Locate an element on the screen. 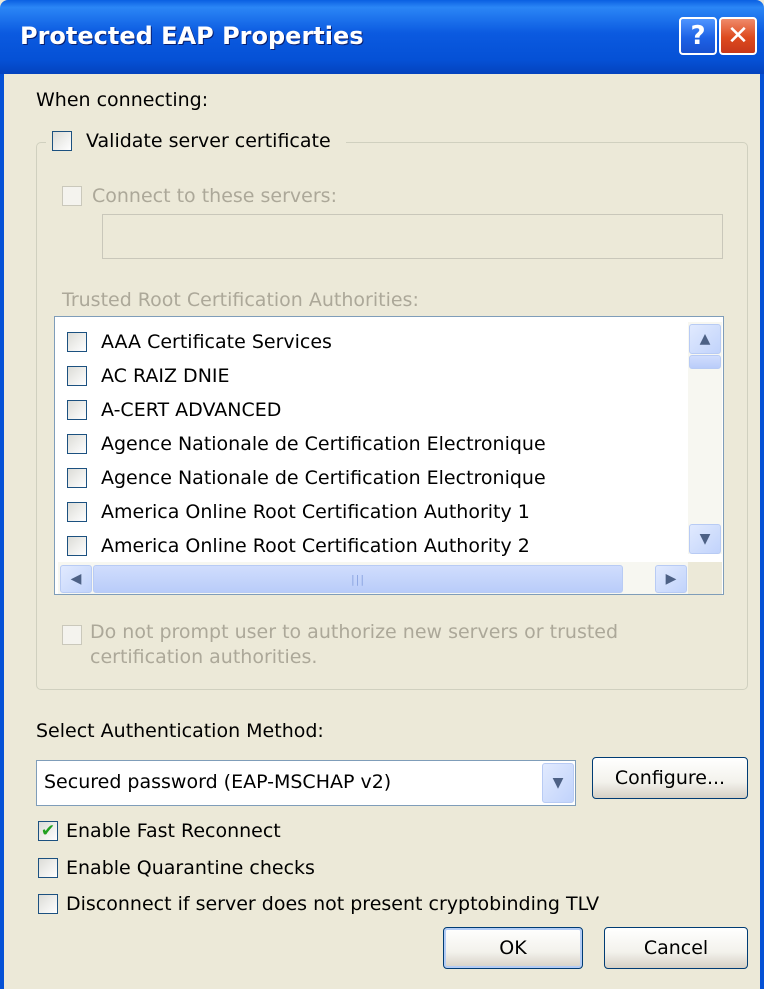 The height and width of the screenshot is (989, 764). chevron-right-icon: ▶ is located at coordinates (671, 579).